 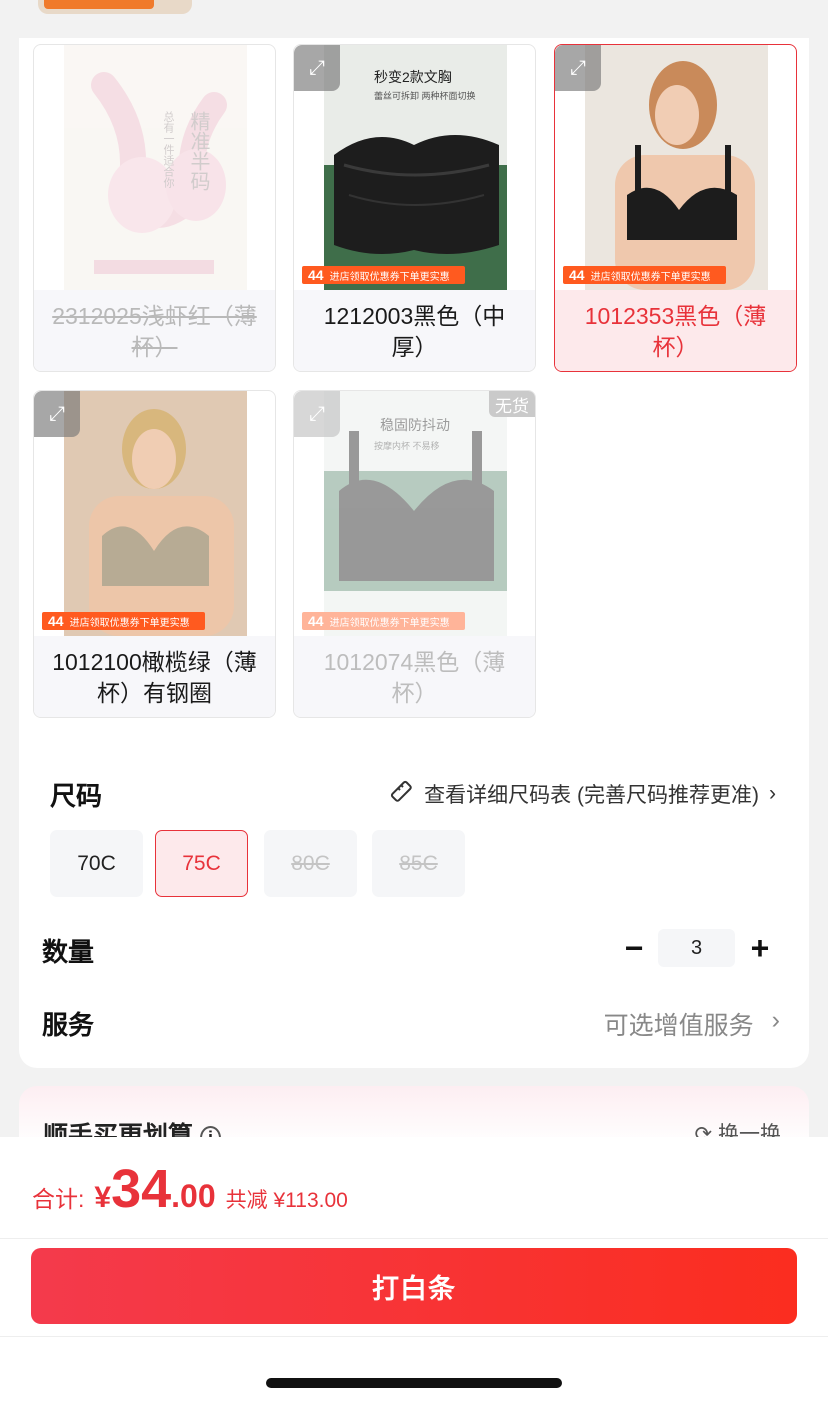 I want to click on quantity-minus-button: −, so click(x=634, y=948).